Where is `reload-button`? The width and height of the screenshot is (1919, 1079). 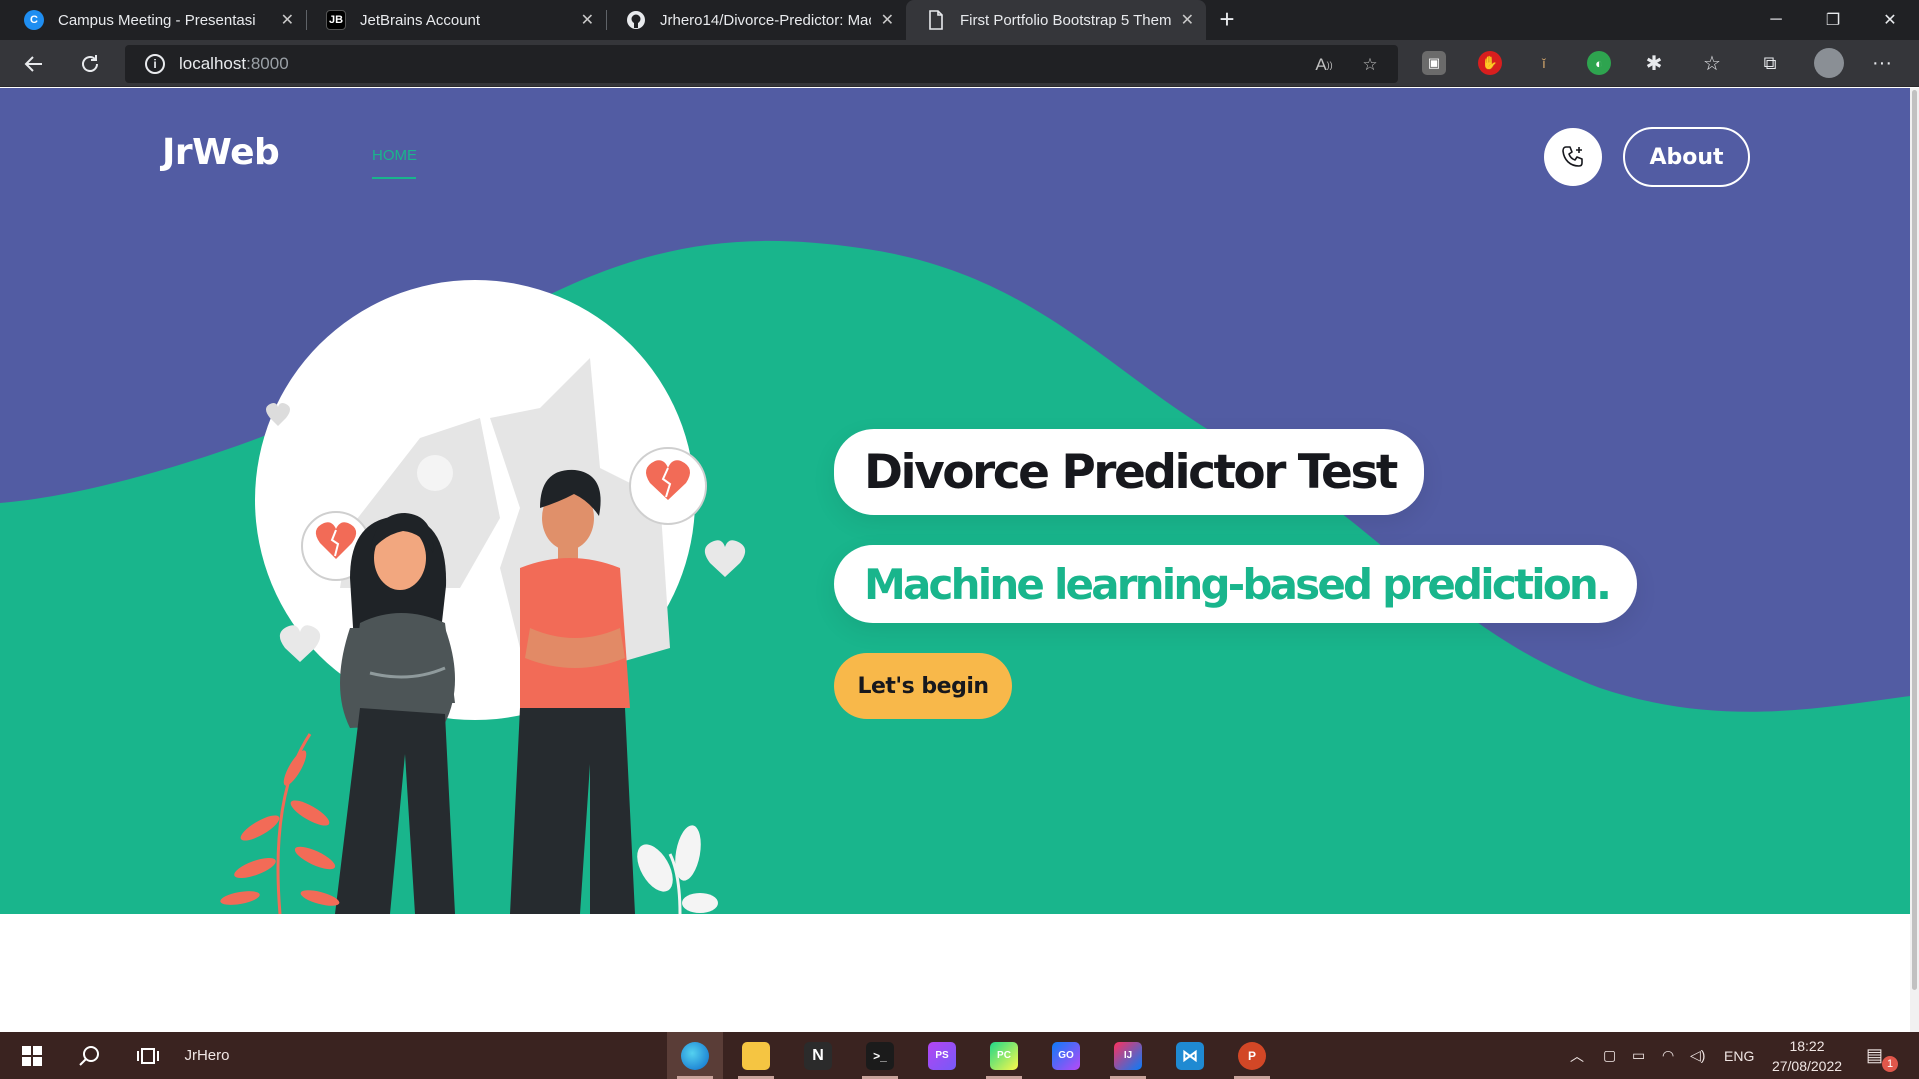 reload-button is located at coordinates (90, 64).